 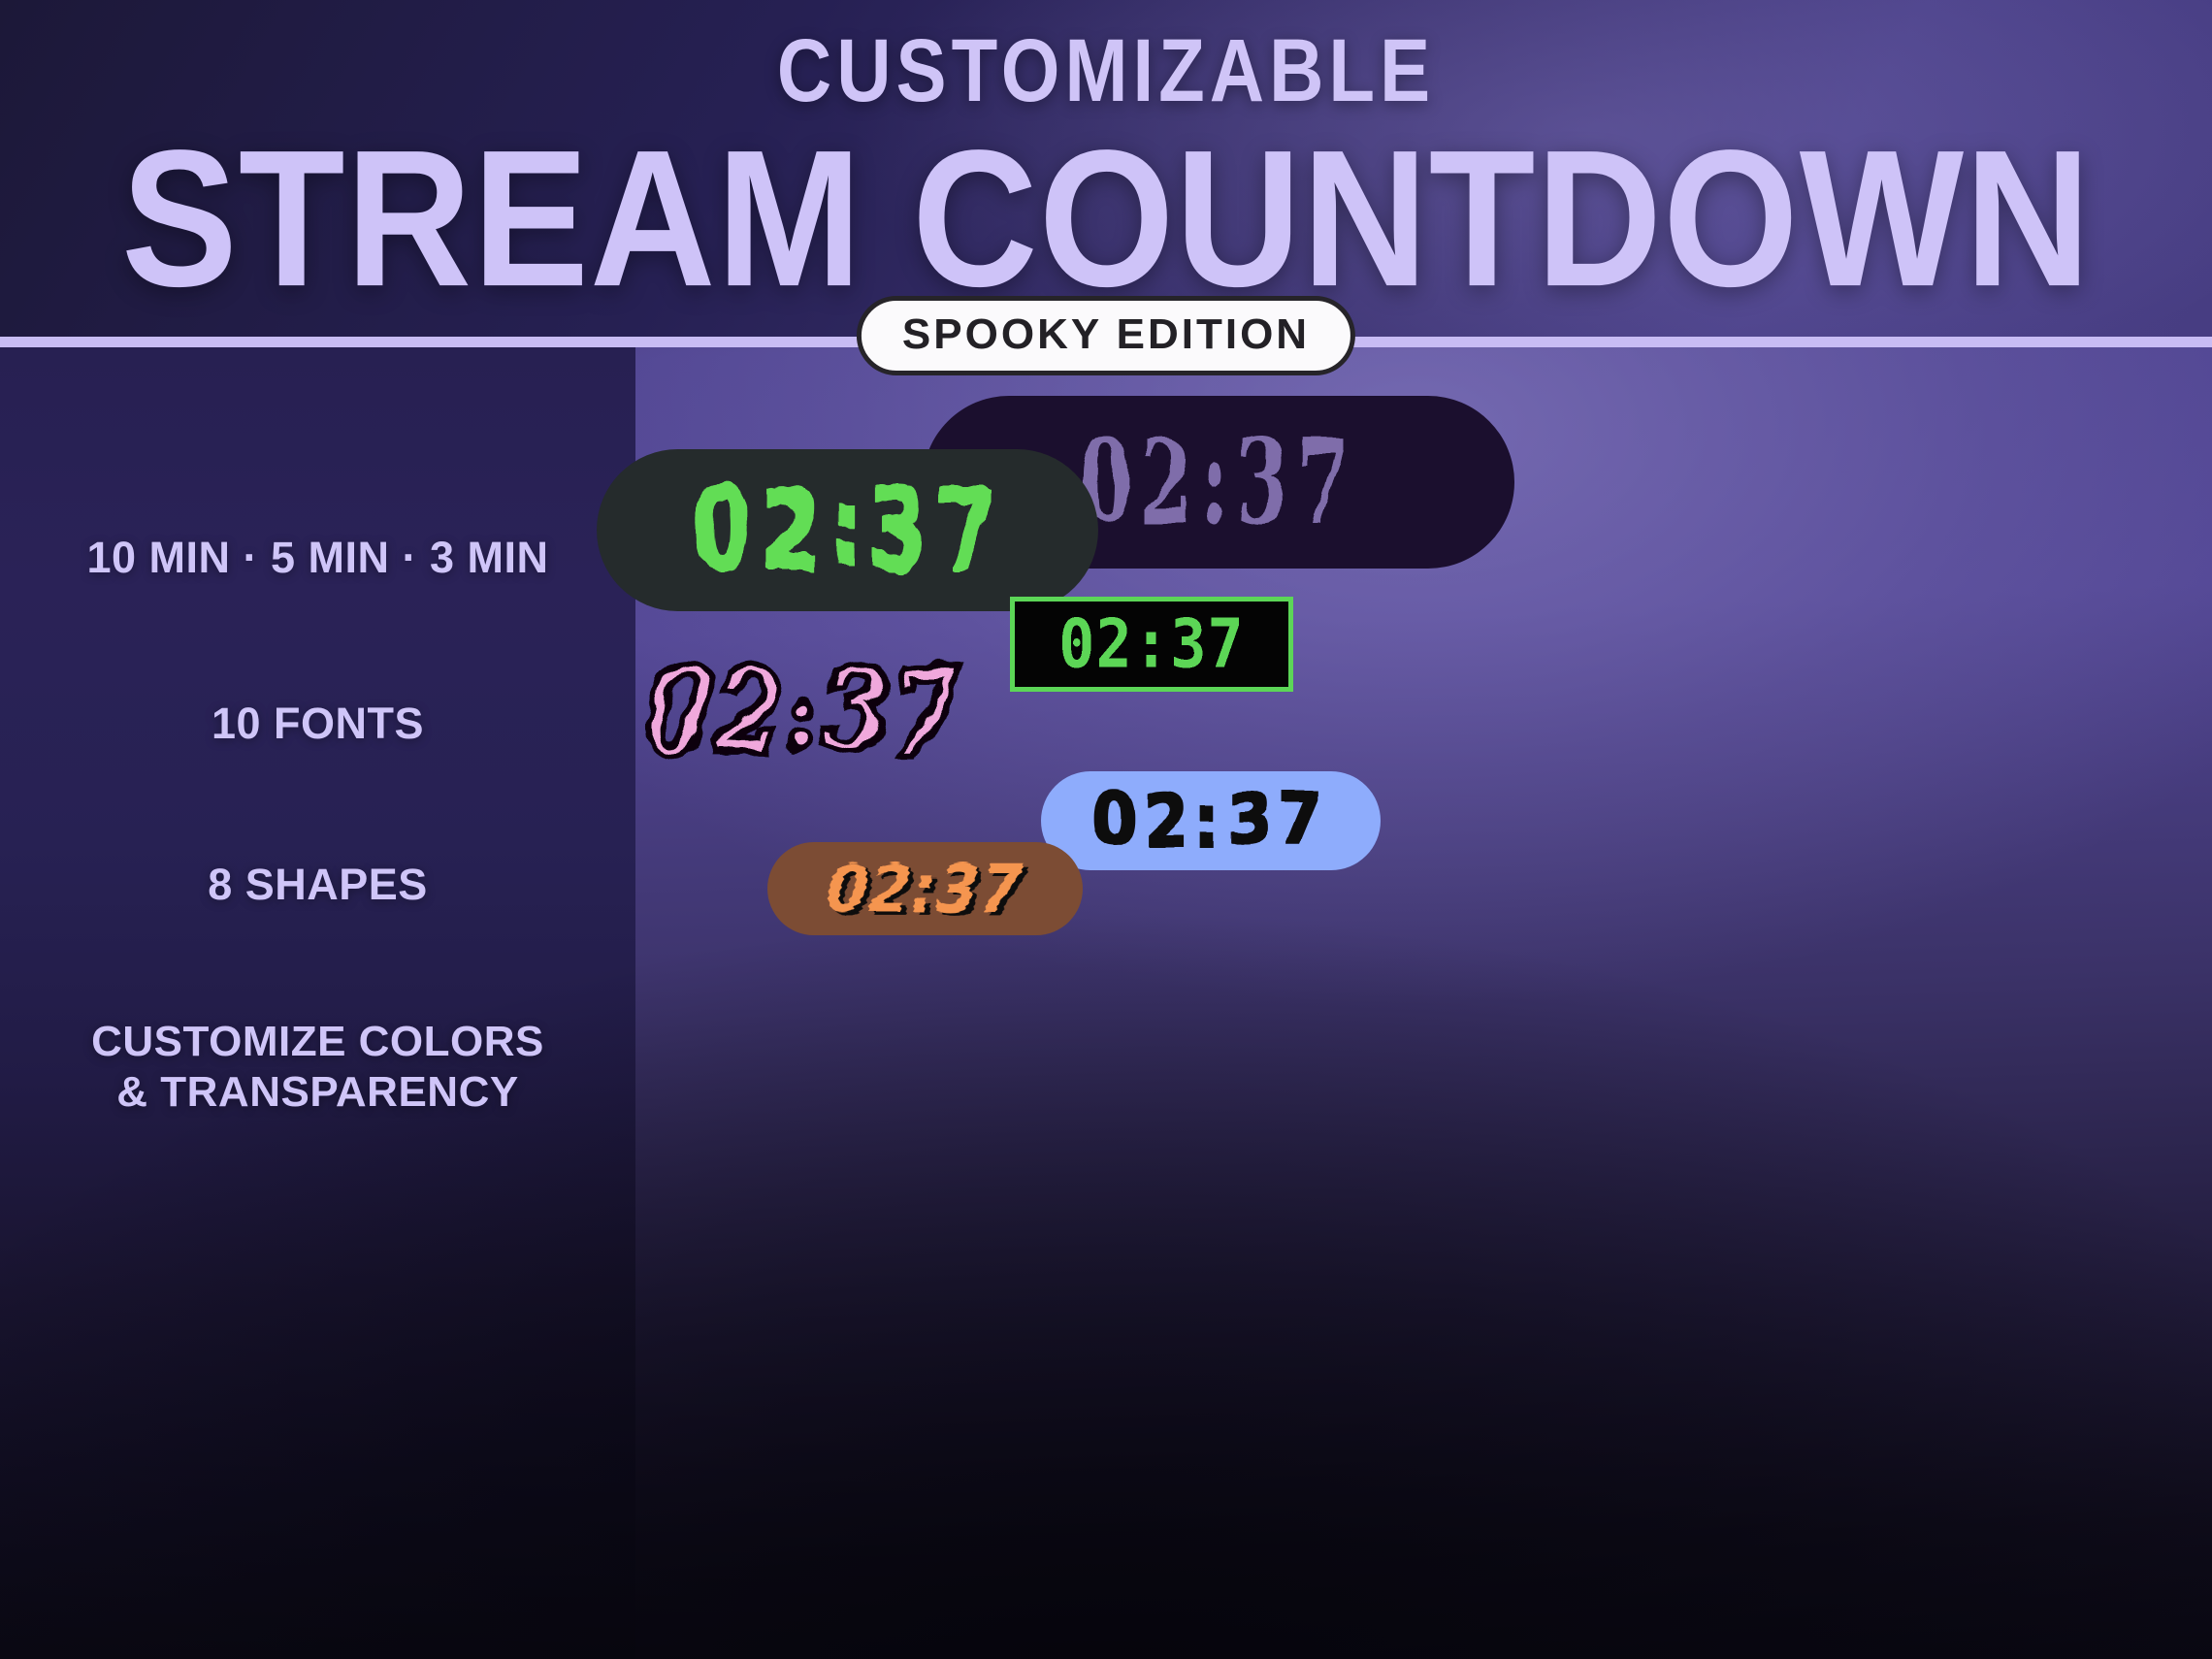 I want to click on countdown-widget-orange: 02:37, so click(x=925, y=888).